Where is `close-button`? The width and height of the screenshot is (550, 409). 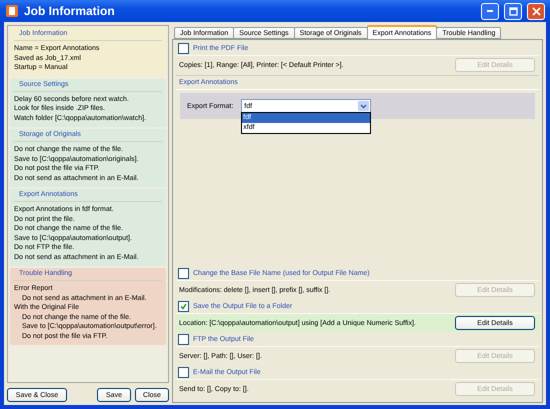
close-button is located at coordinates (536, 11).